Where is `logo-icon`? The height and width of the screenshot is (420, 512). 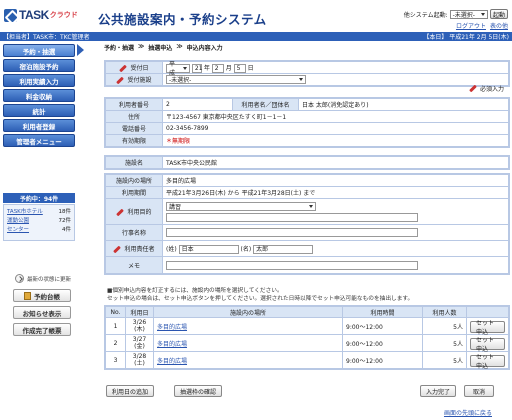 logo-icon is located at coordinates (10, 15).